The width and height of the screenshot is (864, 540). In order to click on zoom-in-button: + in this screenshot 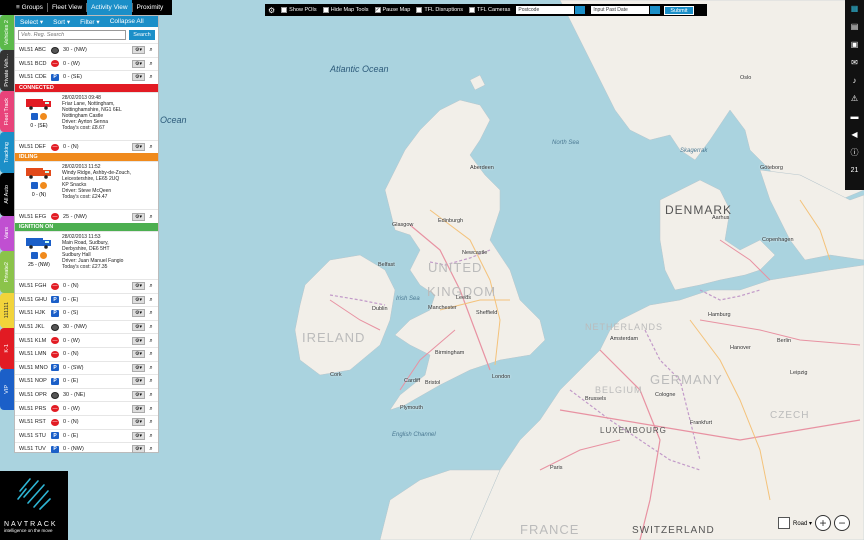, I will do `click(823, 523)`.